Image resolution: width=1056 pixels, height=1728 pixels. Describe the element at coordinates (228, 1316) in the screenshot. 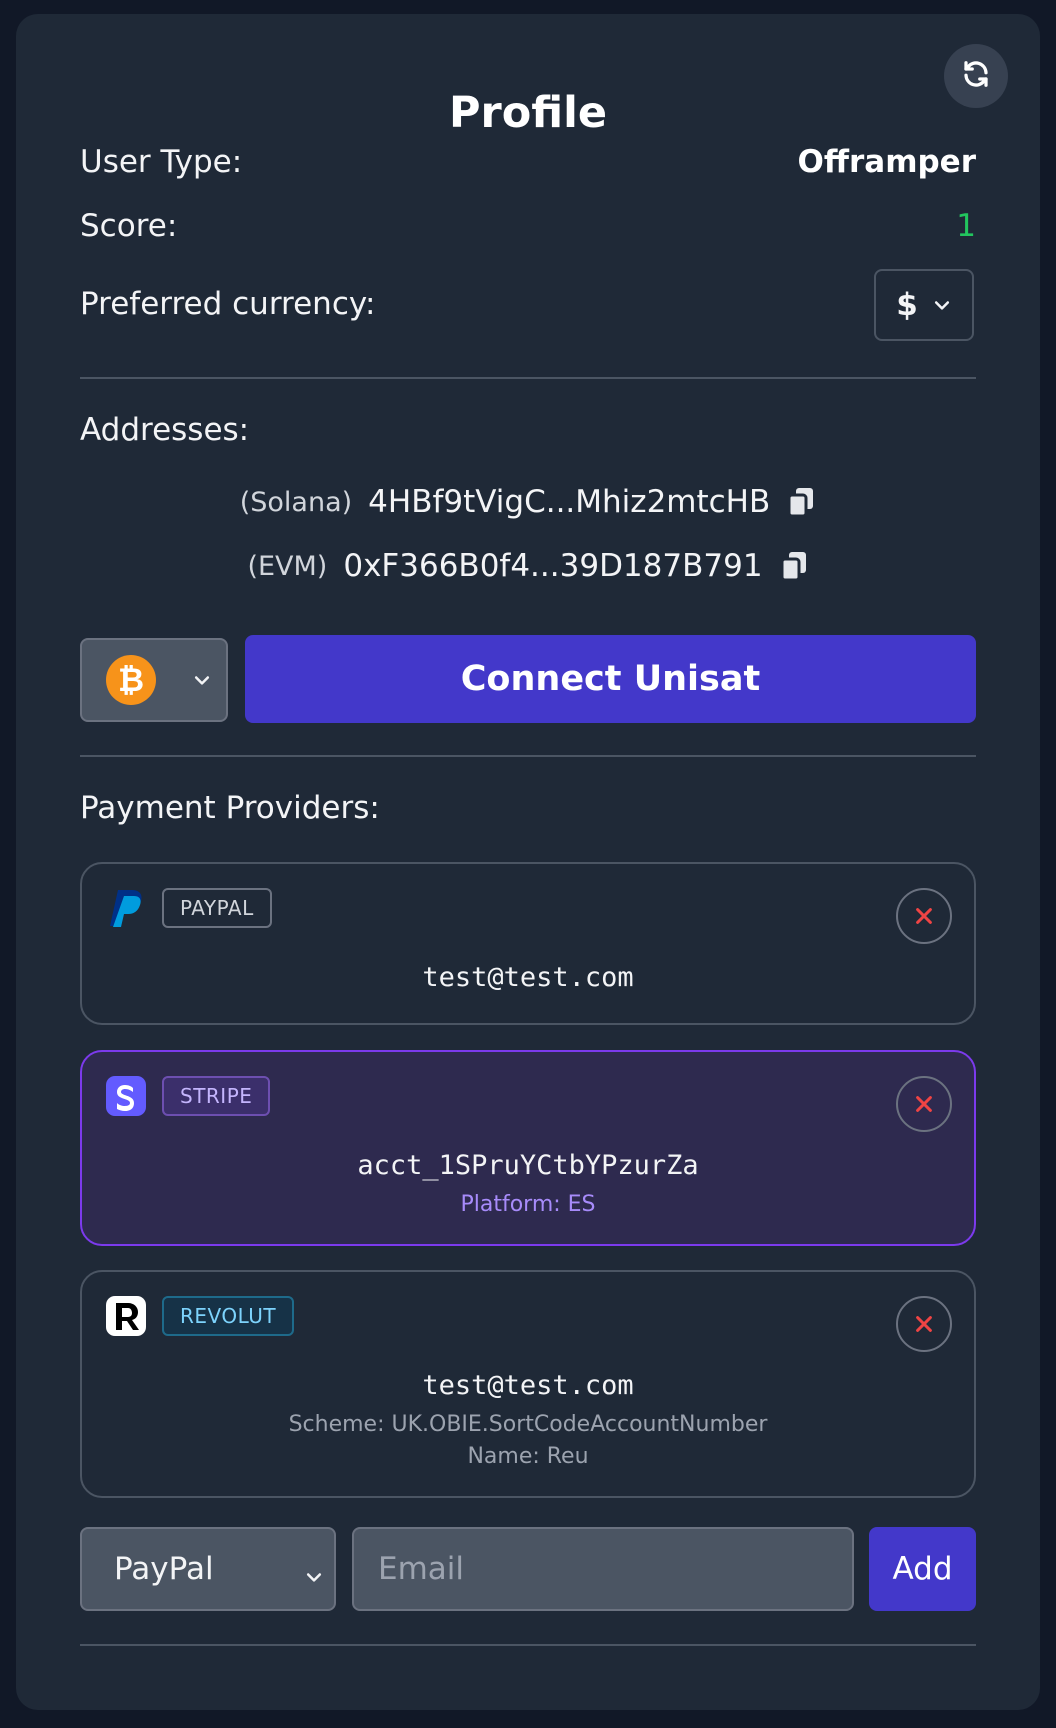

I see `provider-badge: REVOLUT` at that location.